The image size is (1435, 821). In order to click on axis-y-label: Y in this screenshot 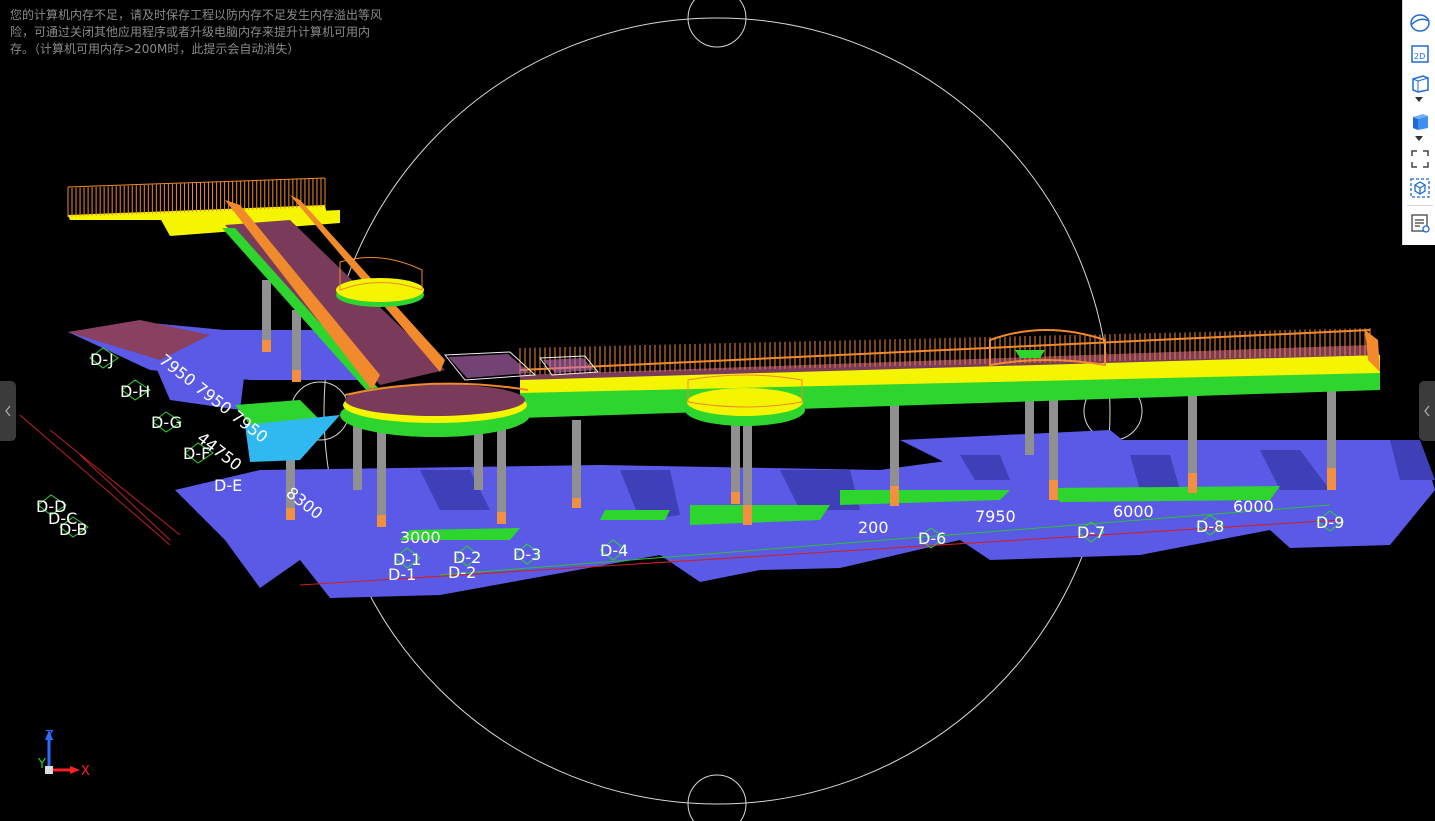, I will do `click(41, 764)`.